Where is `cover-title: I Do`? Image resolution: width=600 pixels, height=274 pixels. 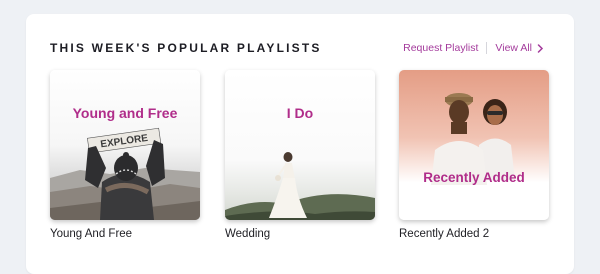 cover-title: I Do is located at coordinates (300, 113).